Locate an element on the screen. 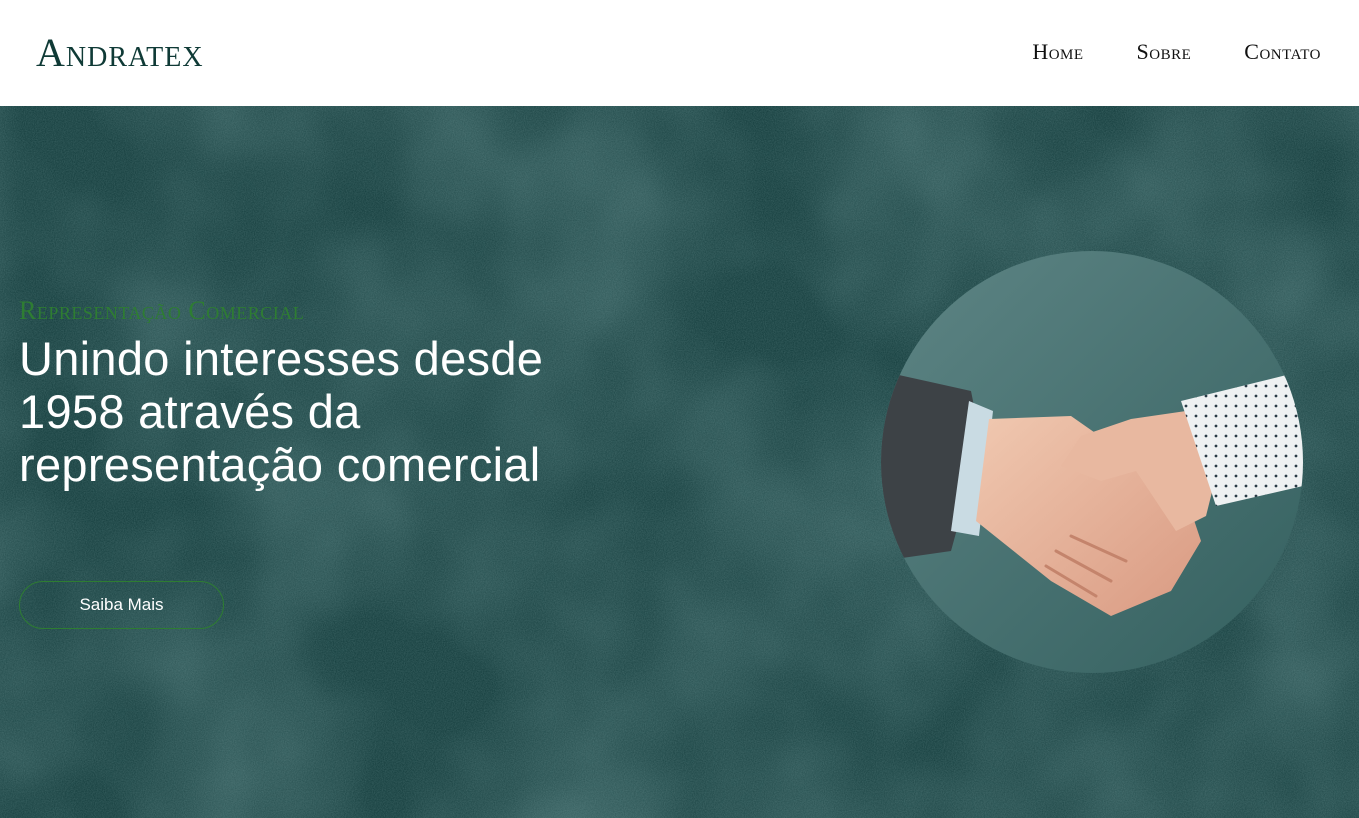 The width and height of the screenshot is (1359, 818). main-nav: Home Sobre Contato is located at coordinates (1176, 52).